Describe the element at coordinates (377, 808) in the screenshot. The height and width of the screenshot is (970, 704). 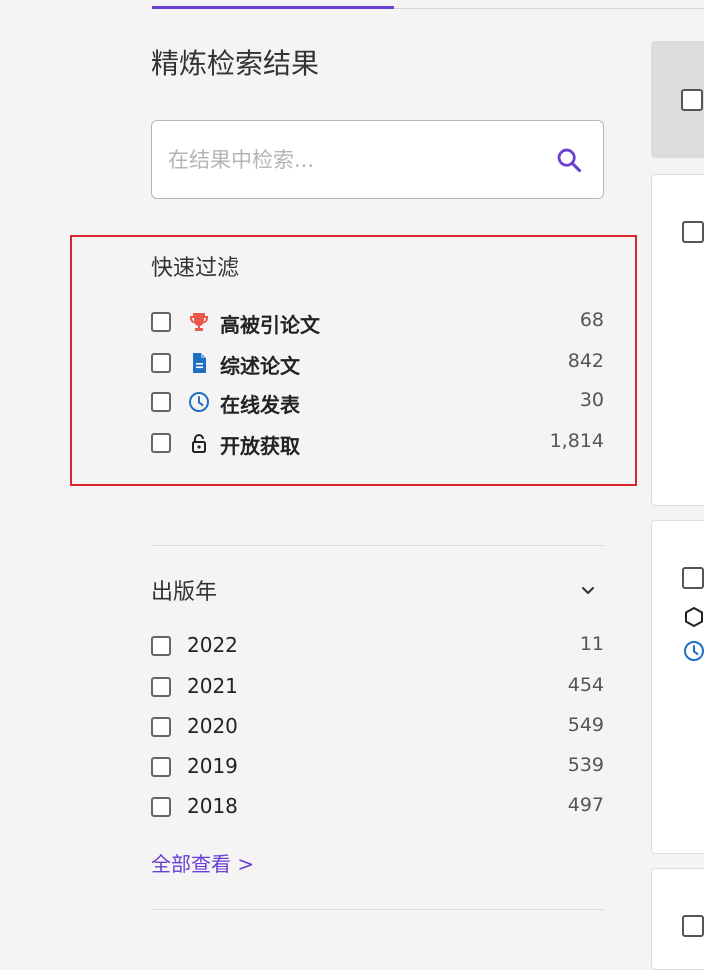
I see `year-filter-2018: 2018 497` at that location.